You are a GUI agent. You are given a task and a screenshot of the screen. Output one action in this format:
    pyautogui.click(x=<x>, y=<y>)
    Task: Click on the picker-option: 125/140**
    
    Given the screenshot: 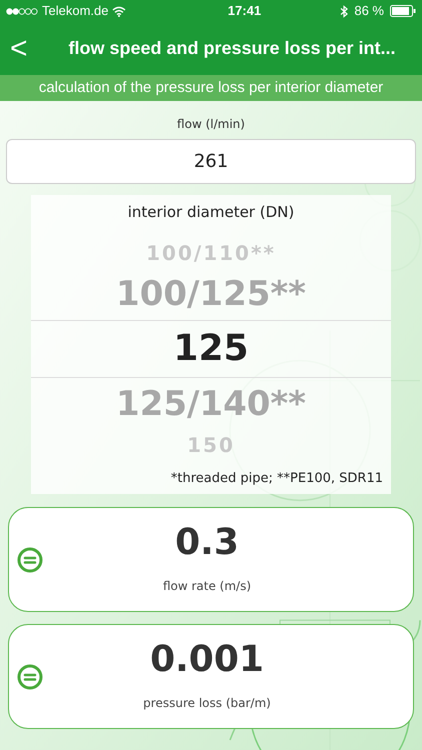 What is the action you would take?
    pyautogui.click(x=211, y=404)
    